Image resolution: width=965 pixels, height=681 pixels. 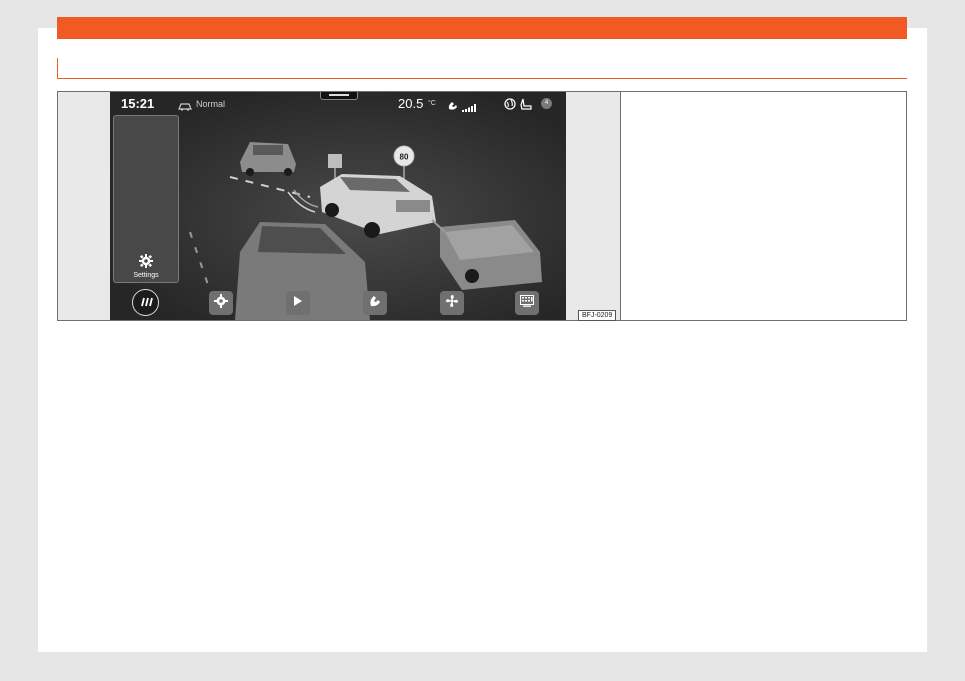 What do you see at coordinates (482, 28) in the screenshot?
I see `header-bar` at bounding box center [482, 28].